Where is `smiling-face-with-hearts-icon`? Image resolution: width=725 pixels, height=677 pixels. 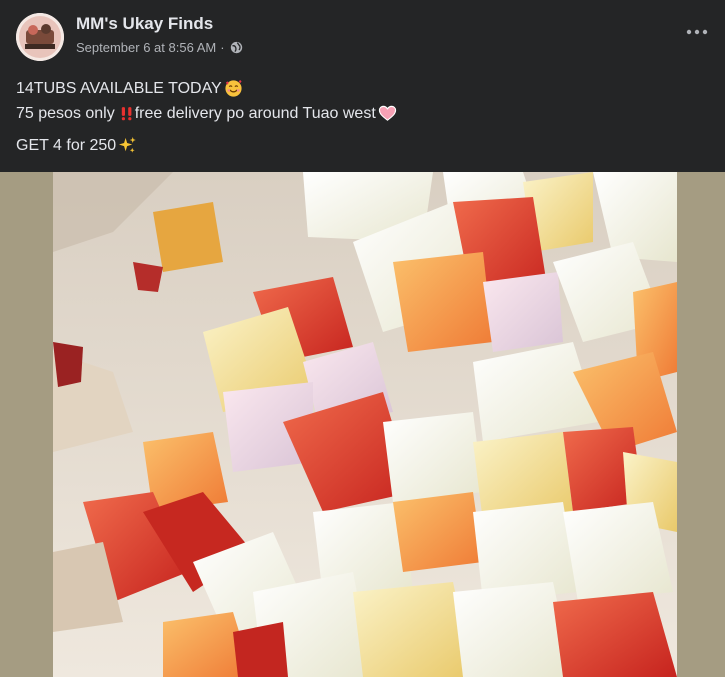 smiling-face-with-hearts-icon is located at coordinates (233, 88).